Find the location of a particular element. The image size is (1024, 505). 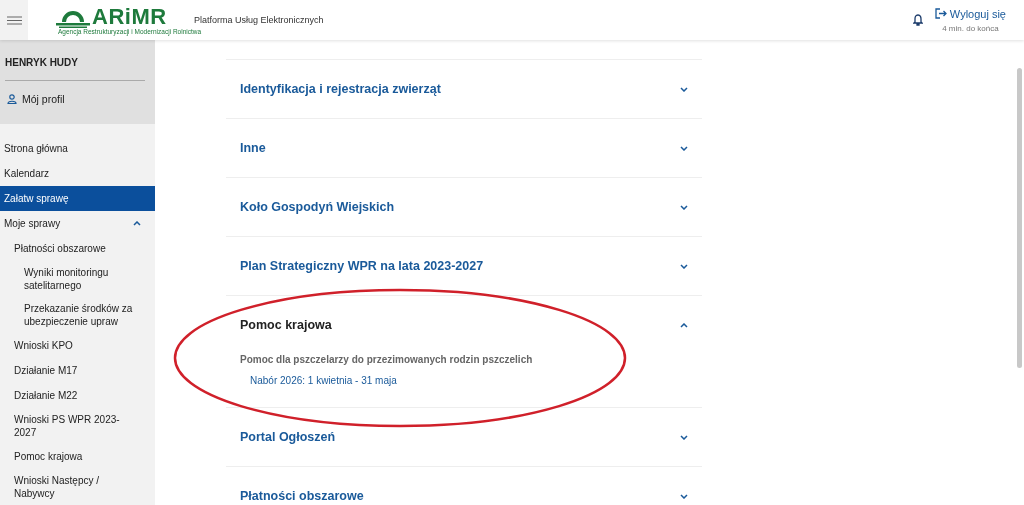

bell-icon is located at coordinates (917, 20).